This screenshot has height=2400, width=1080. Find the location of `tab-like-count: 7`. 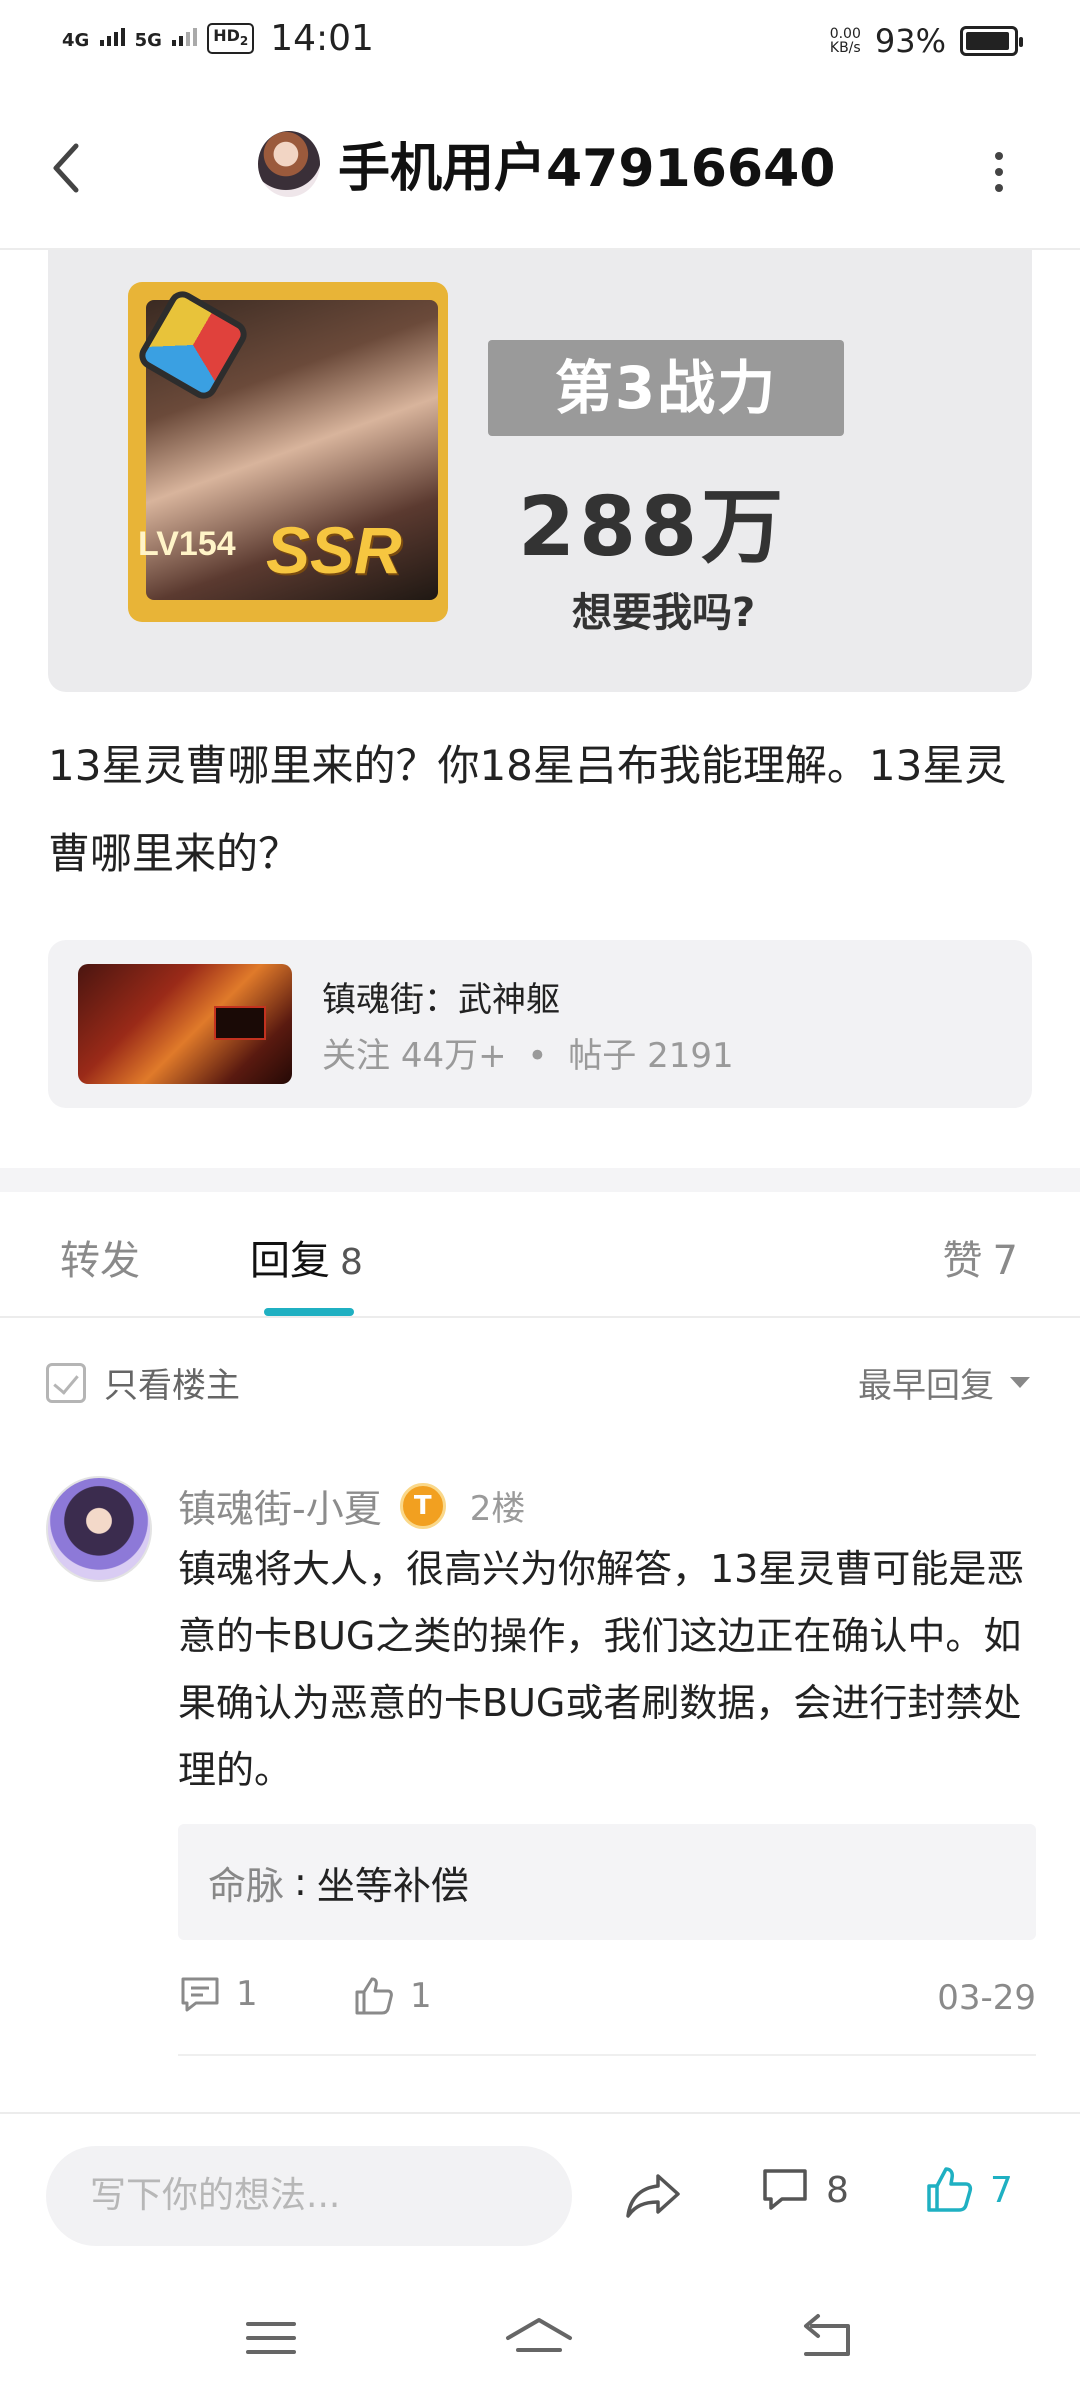

tab-like-count: 7 is located at coordinates (1005, 1261).